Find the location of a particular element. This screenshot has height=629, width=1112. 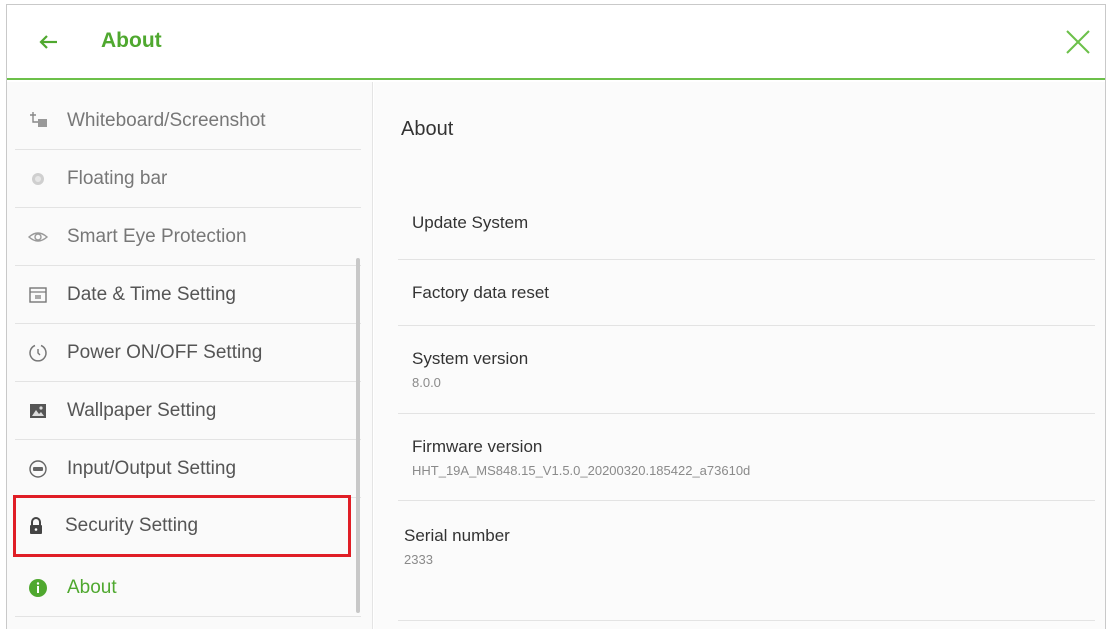

sidebar-item-input-output: Input/Output Setting is located at coordinates (188, 469).